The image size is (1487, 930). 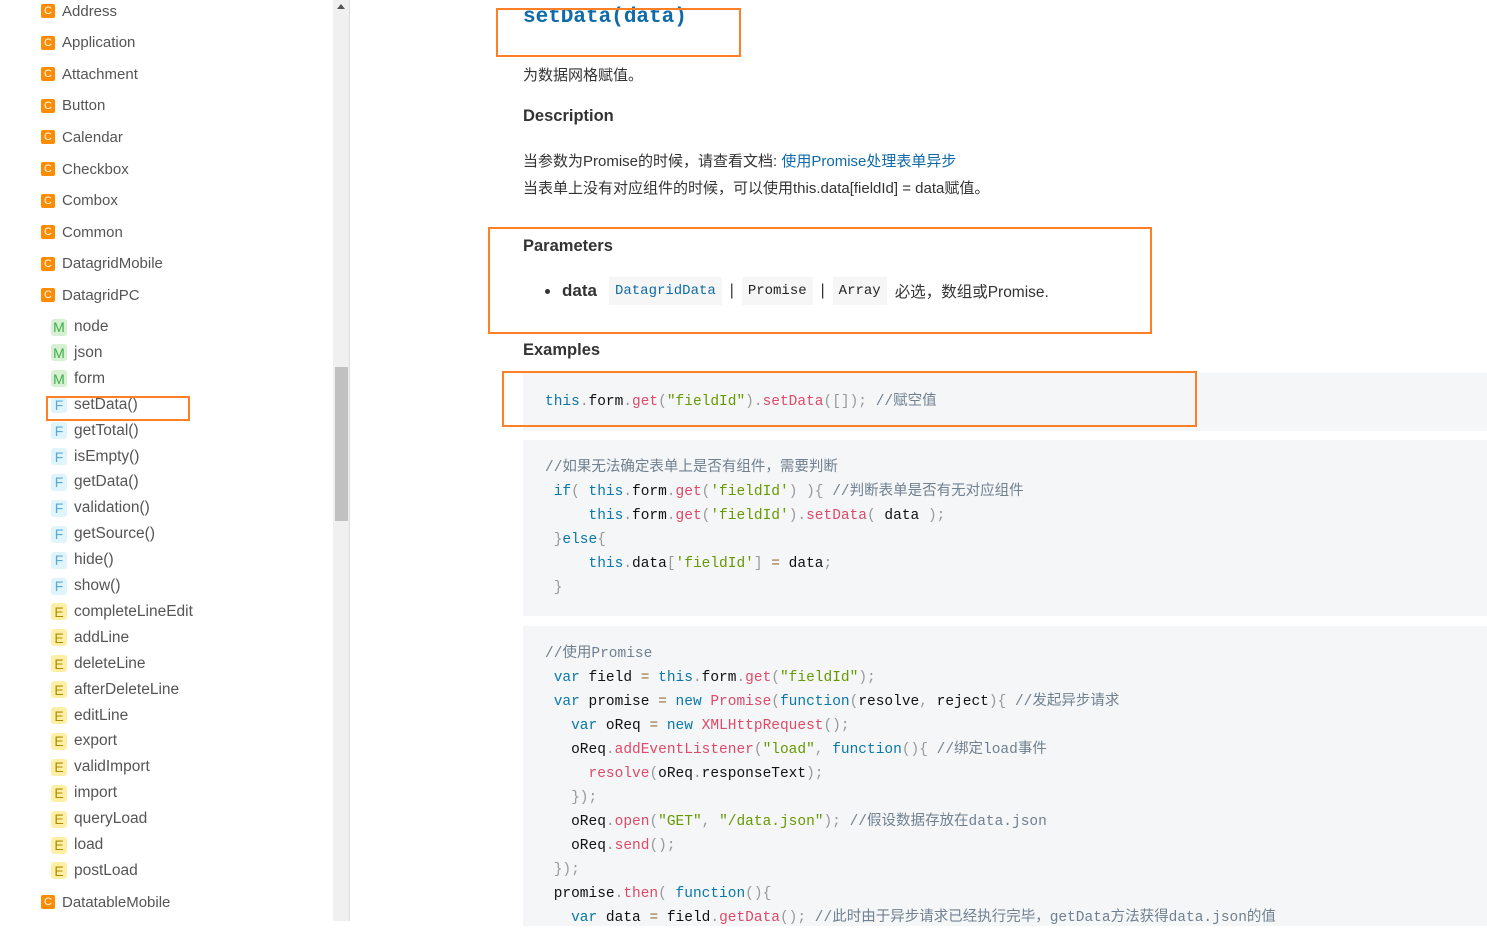 What do you see at coordinates (775, 564) in the screenshot?
I see `code-token-operator: =` at bounding box center [775, 564].